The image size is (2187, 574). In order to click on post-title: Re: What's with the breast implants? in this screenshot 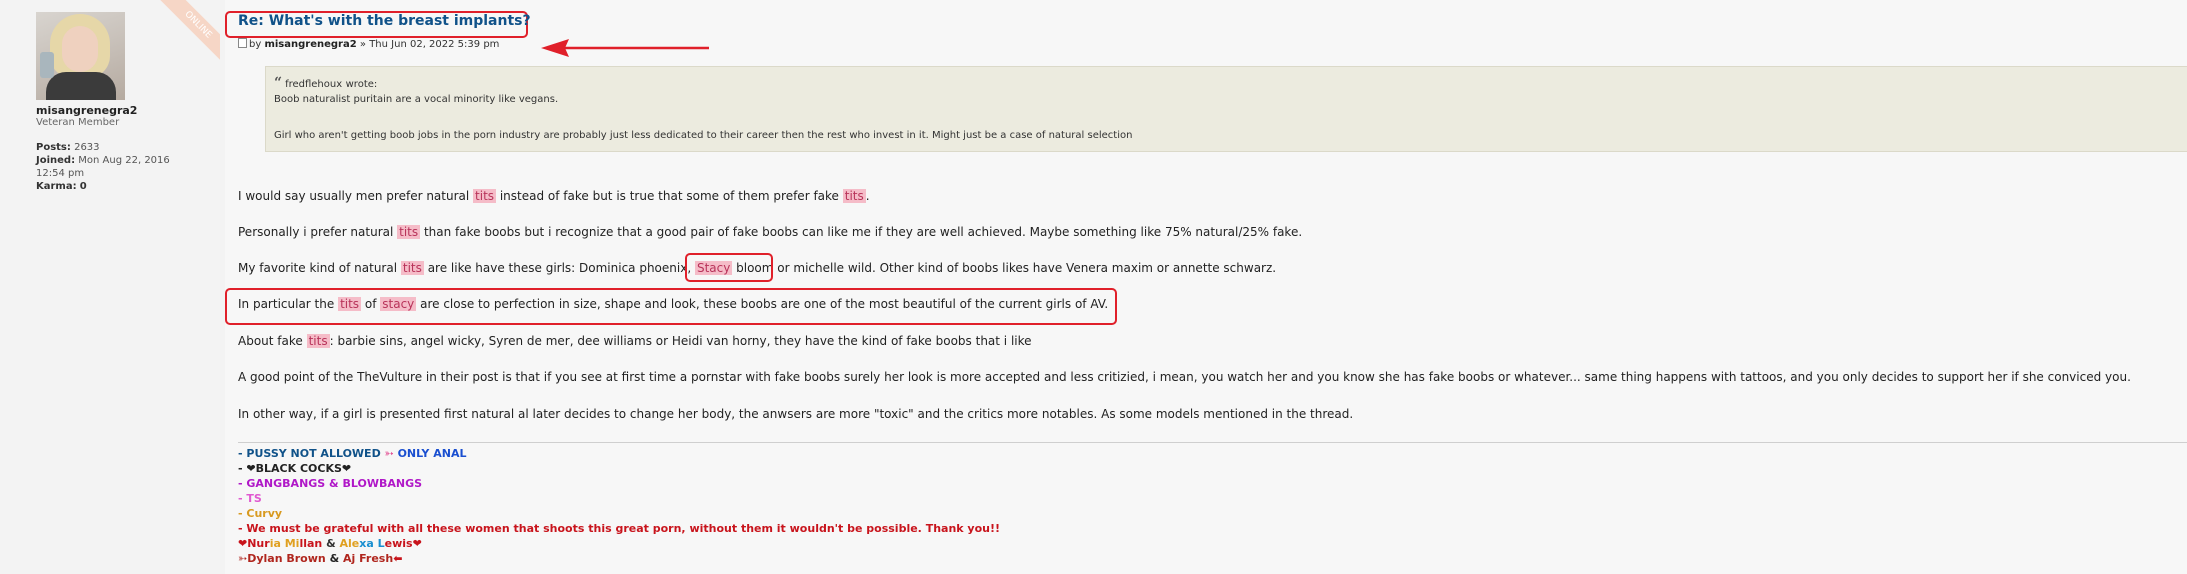, I will do `click(384, 21)`.